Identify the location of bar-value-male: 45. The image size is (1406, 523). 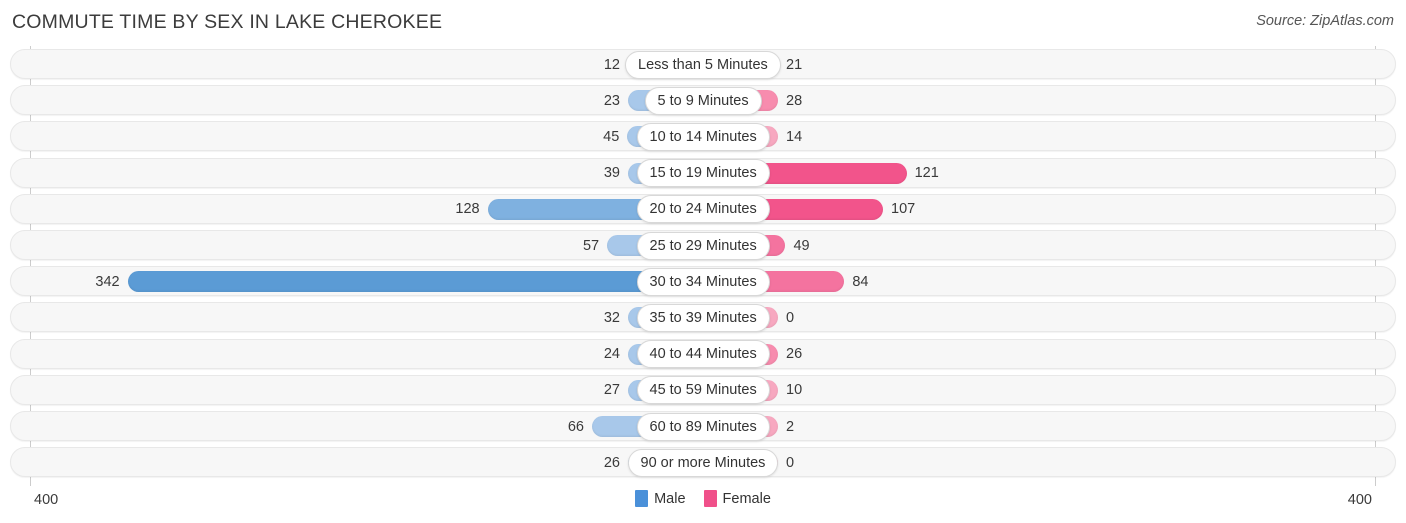
(611, 136).